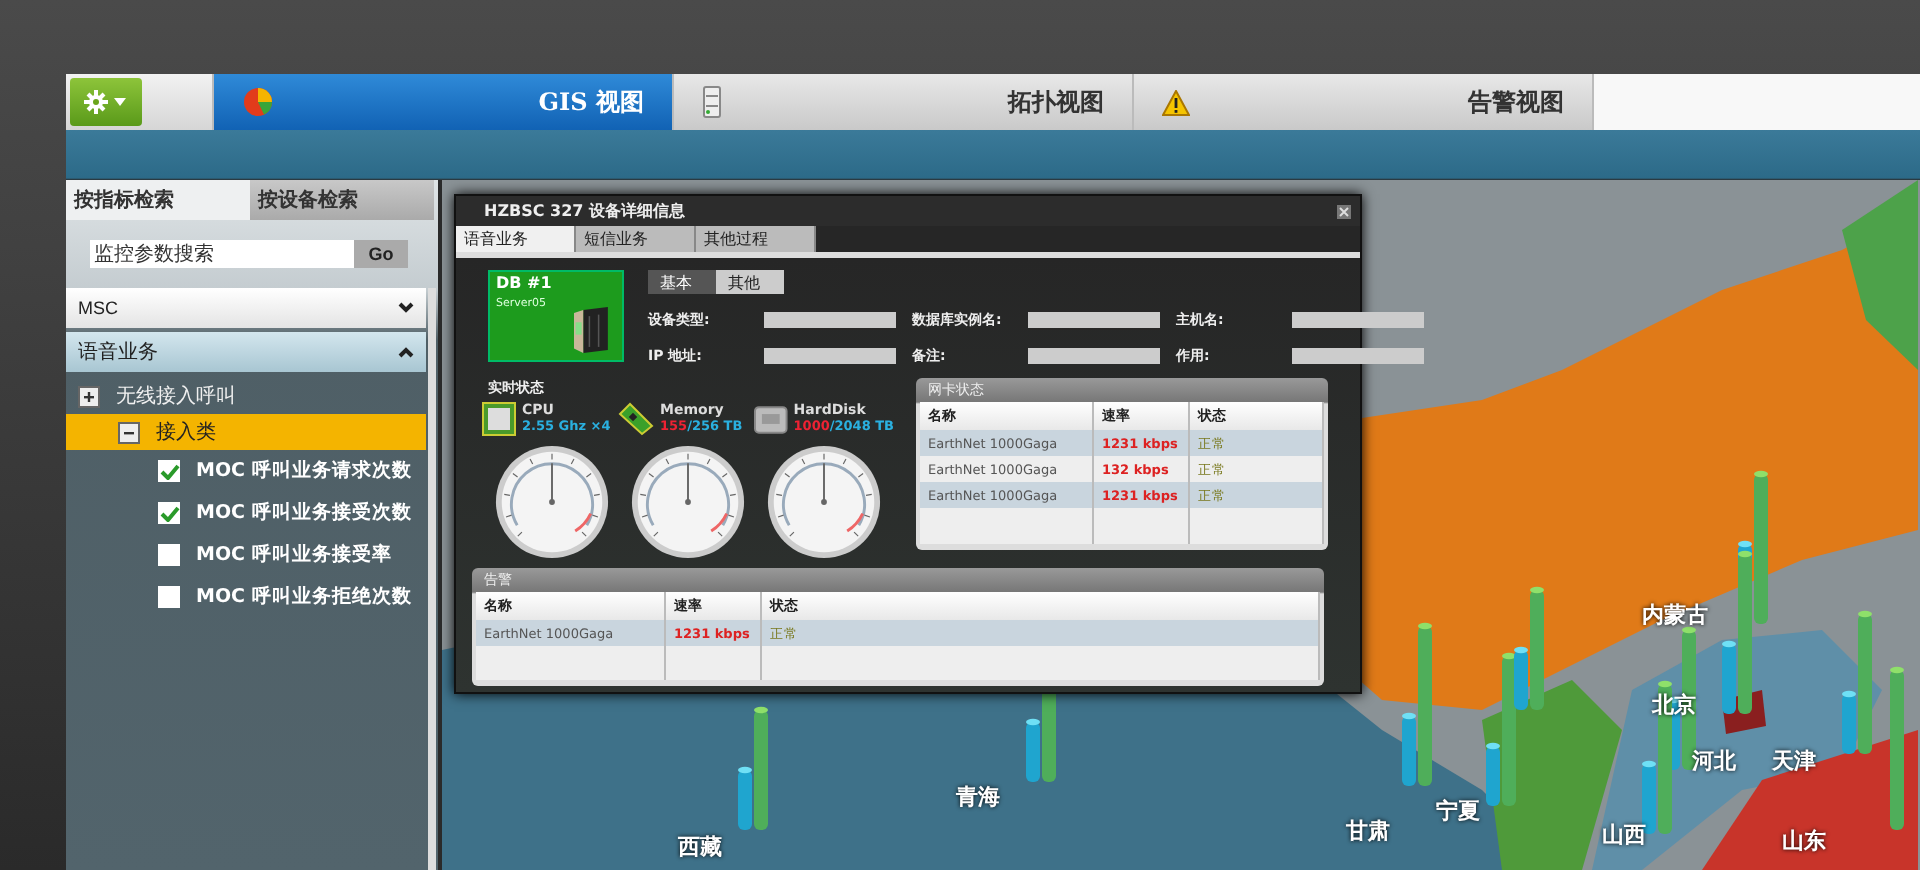 This screenshot has height=870, width=1920. What do you see at coordinates (524, 283) in the screenshot?
I see `device-name: DB #1` at bounding box center [524, 283].